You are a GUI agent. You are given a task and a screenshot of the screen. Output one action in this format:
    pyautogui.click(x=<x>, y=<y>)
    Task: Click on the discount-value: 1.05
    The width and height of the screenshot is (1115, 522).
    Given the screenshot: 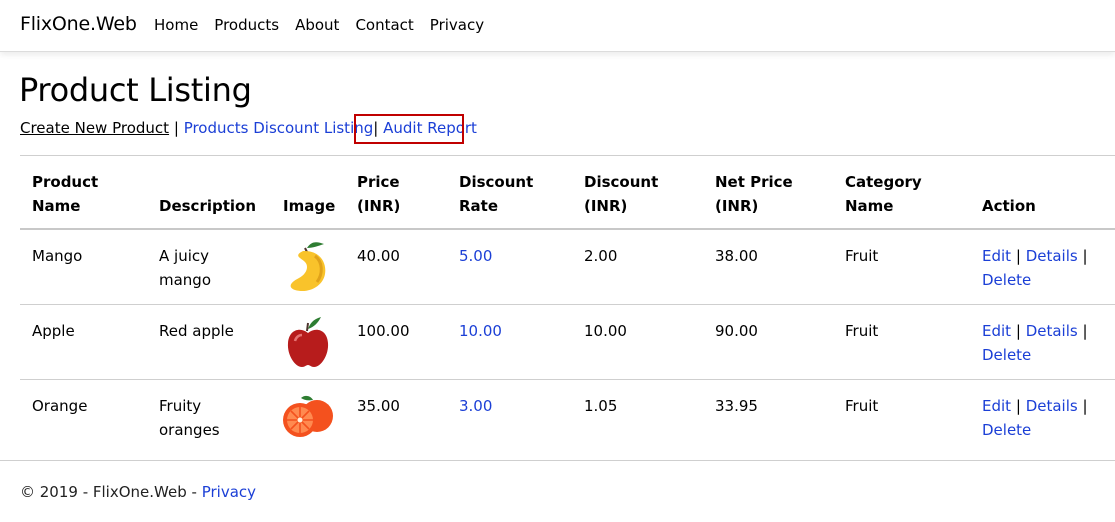 What is the action you would take?
    pyautogui.click(x=601, y=406)
    